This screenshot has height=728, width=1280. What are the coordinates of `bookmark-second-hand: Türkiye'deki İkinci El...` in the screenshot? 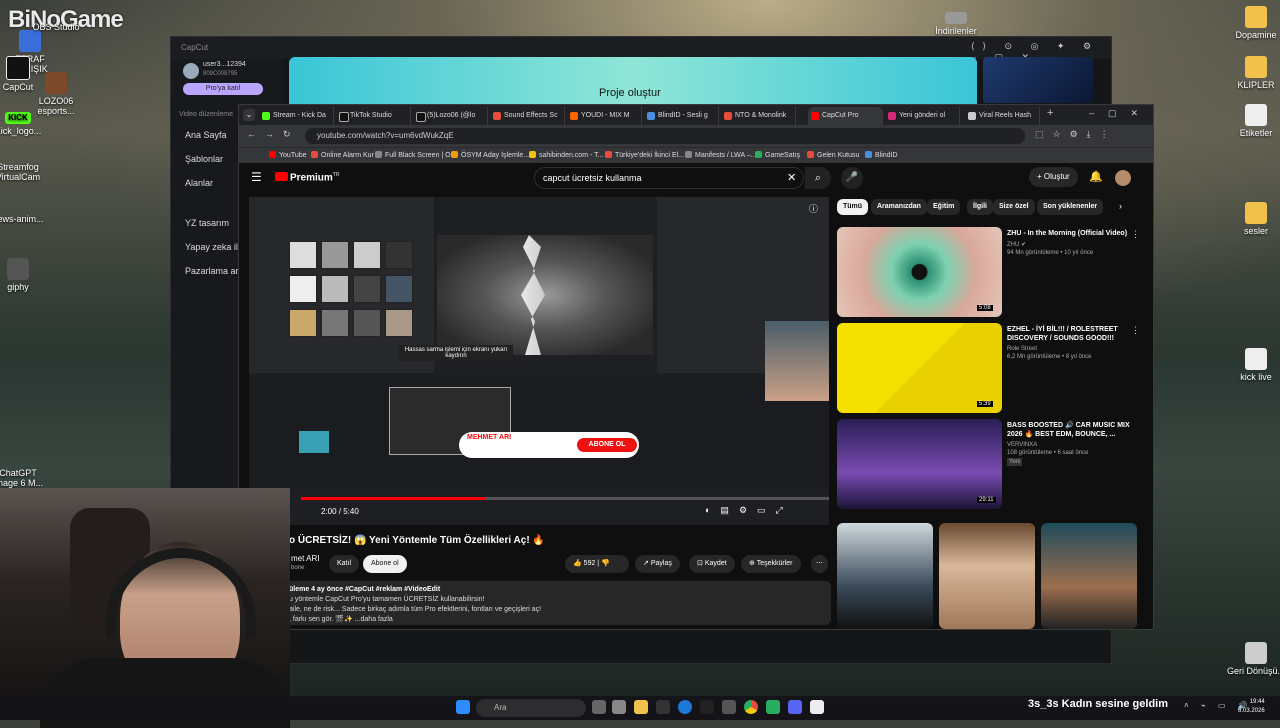 It's located at (644, 155).